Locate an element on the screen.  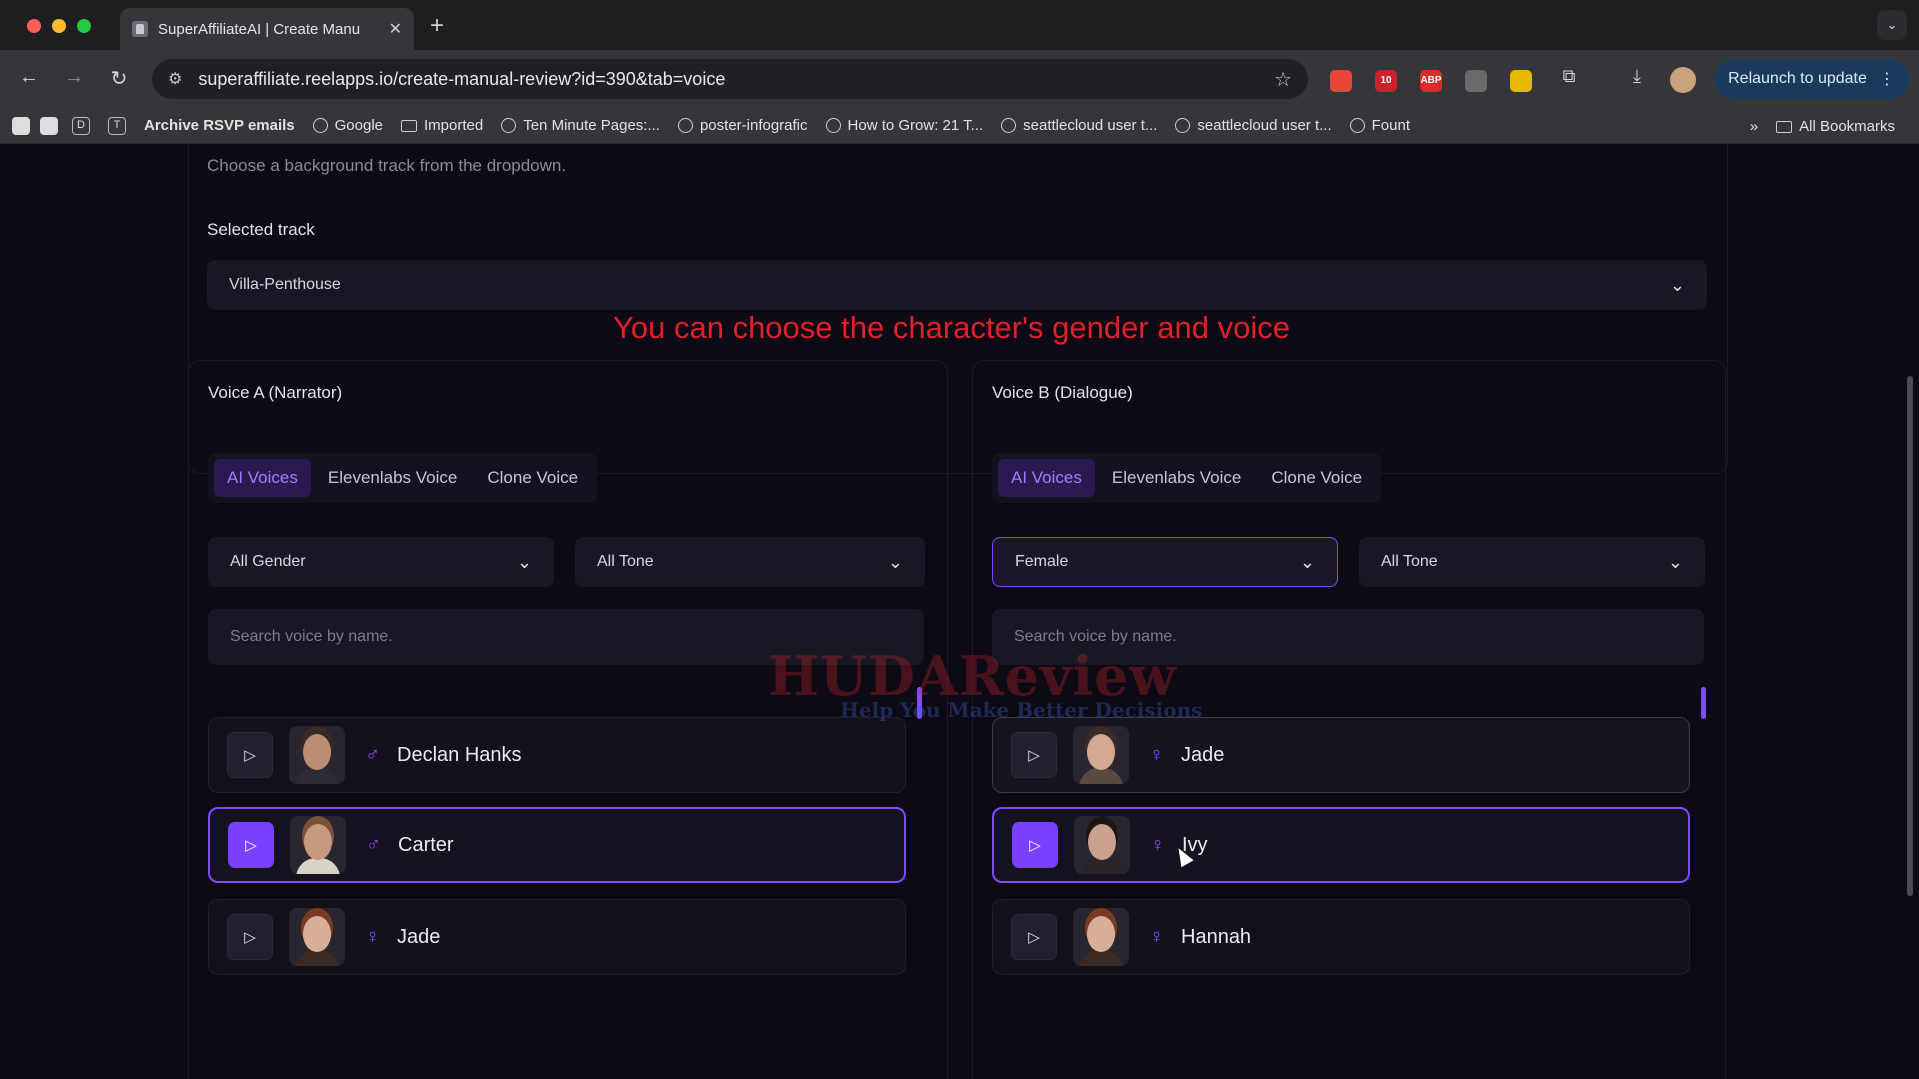
voice-name: Hannah is located at coordinates (1216, 936).